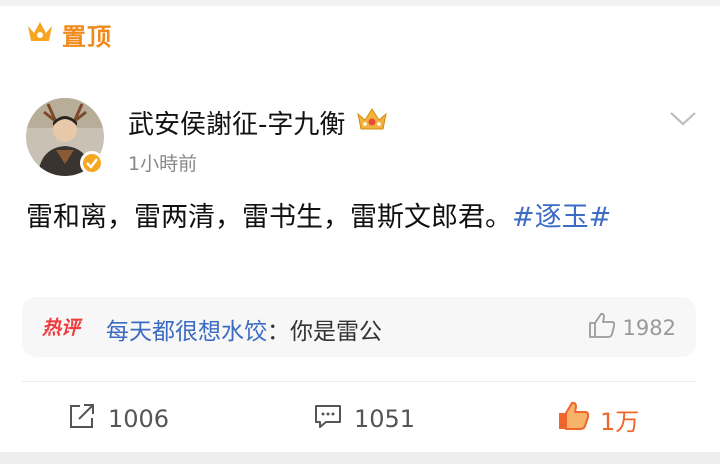 This screenshot has height=464, width=720. Describe the element at coordinates (328, 419) in the screenshot. I see `comment-icon` at that location.